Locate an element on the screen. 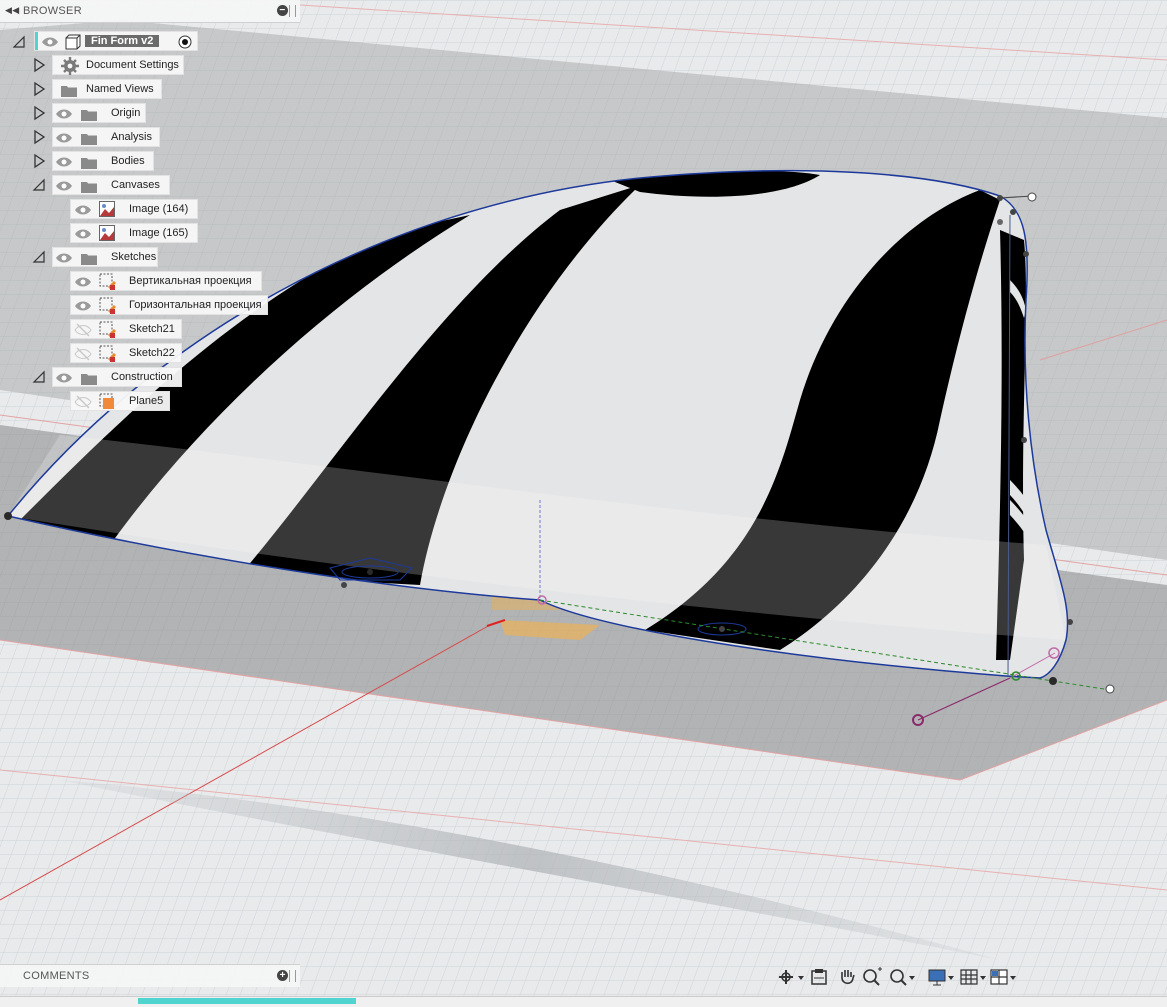 This screenshot has width=1167, height=1007. tree-item-chip: Sketch21 is located at coordinates (126, 329).